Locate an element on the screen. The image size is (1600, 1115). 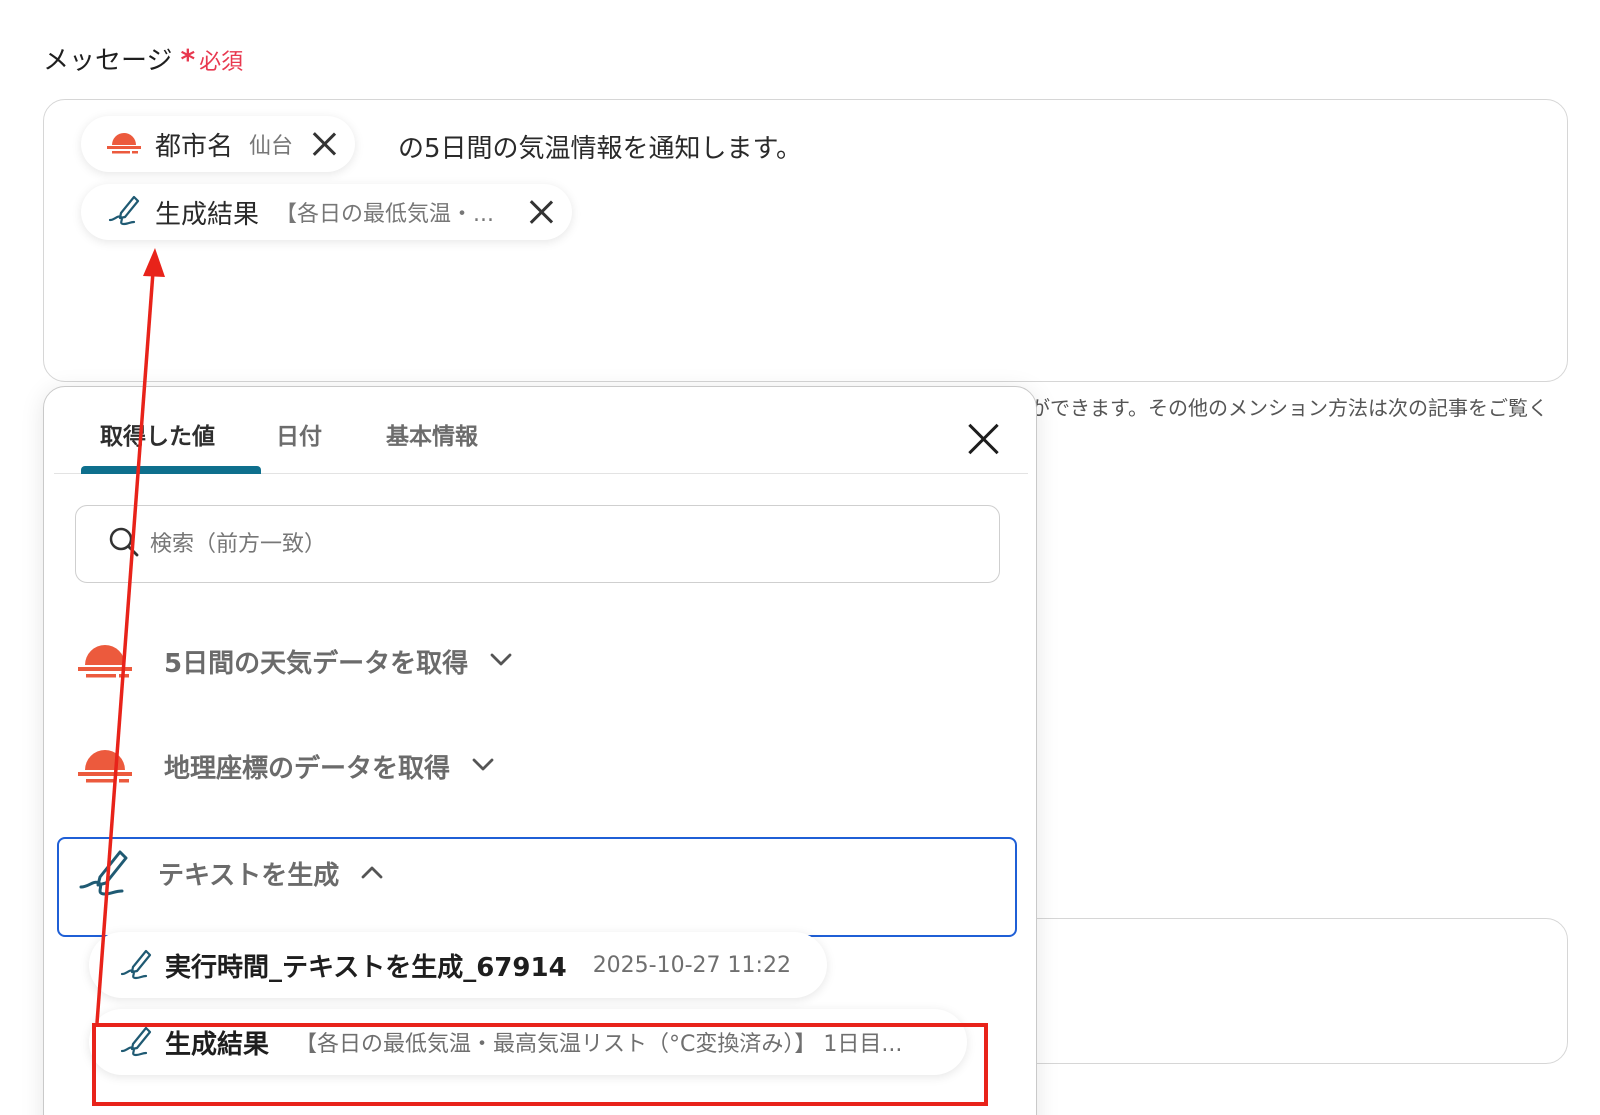
required-text: 必須 is located at coordinates (221, 62).